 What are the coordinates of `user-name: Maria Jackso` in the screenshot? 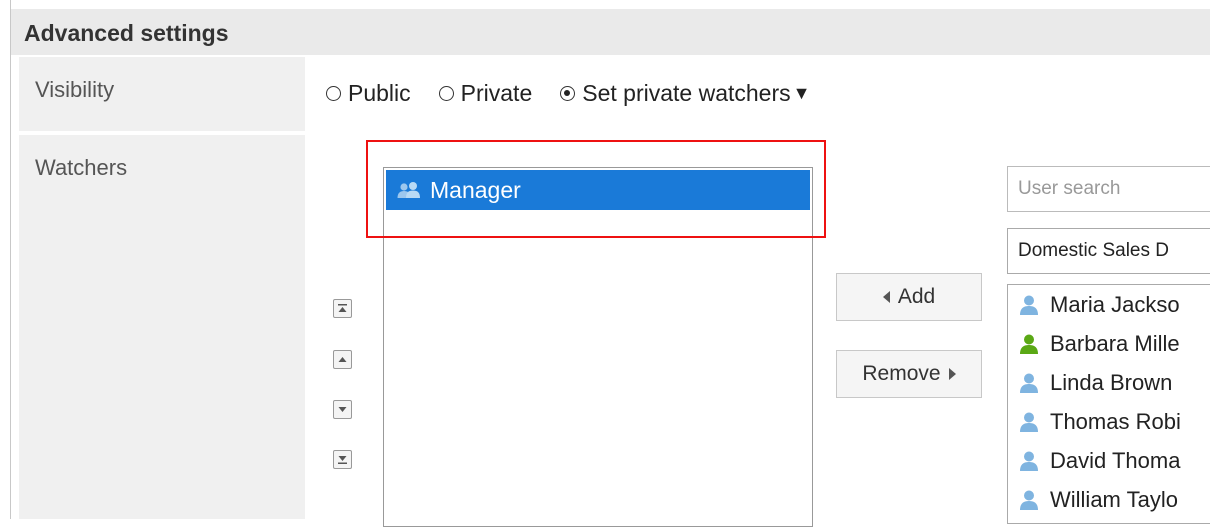 It's located at (1115, 304).